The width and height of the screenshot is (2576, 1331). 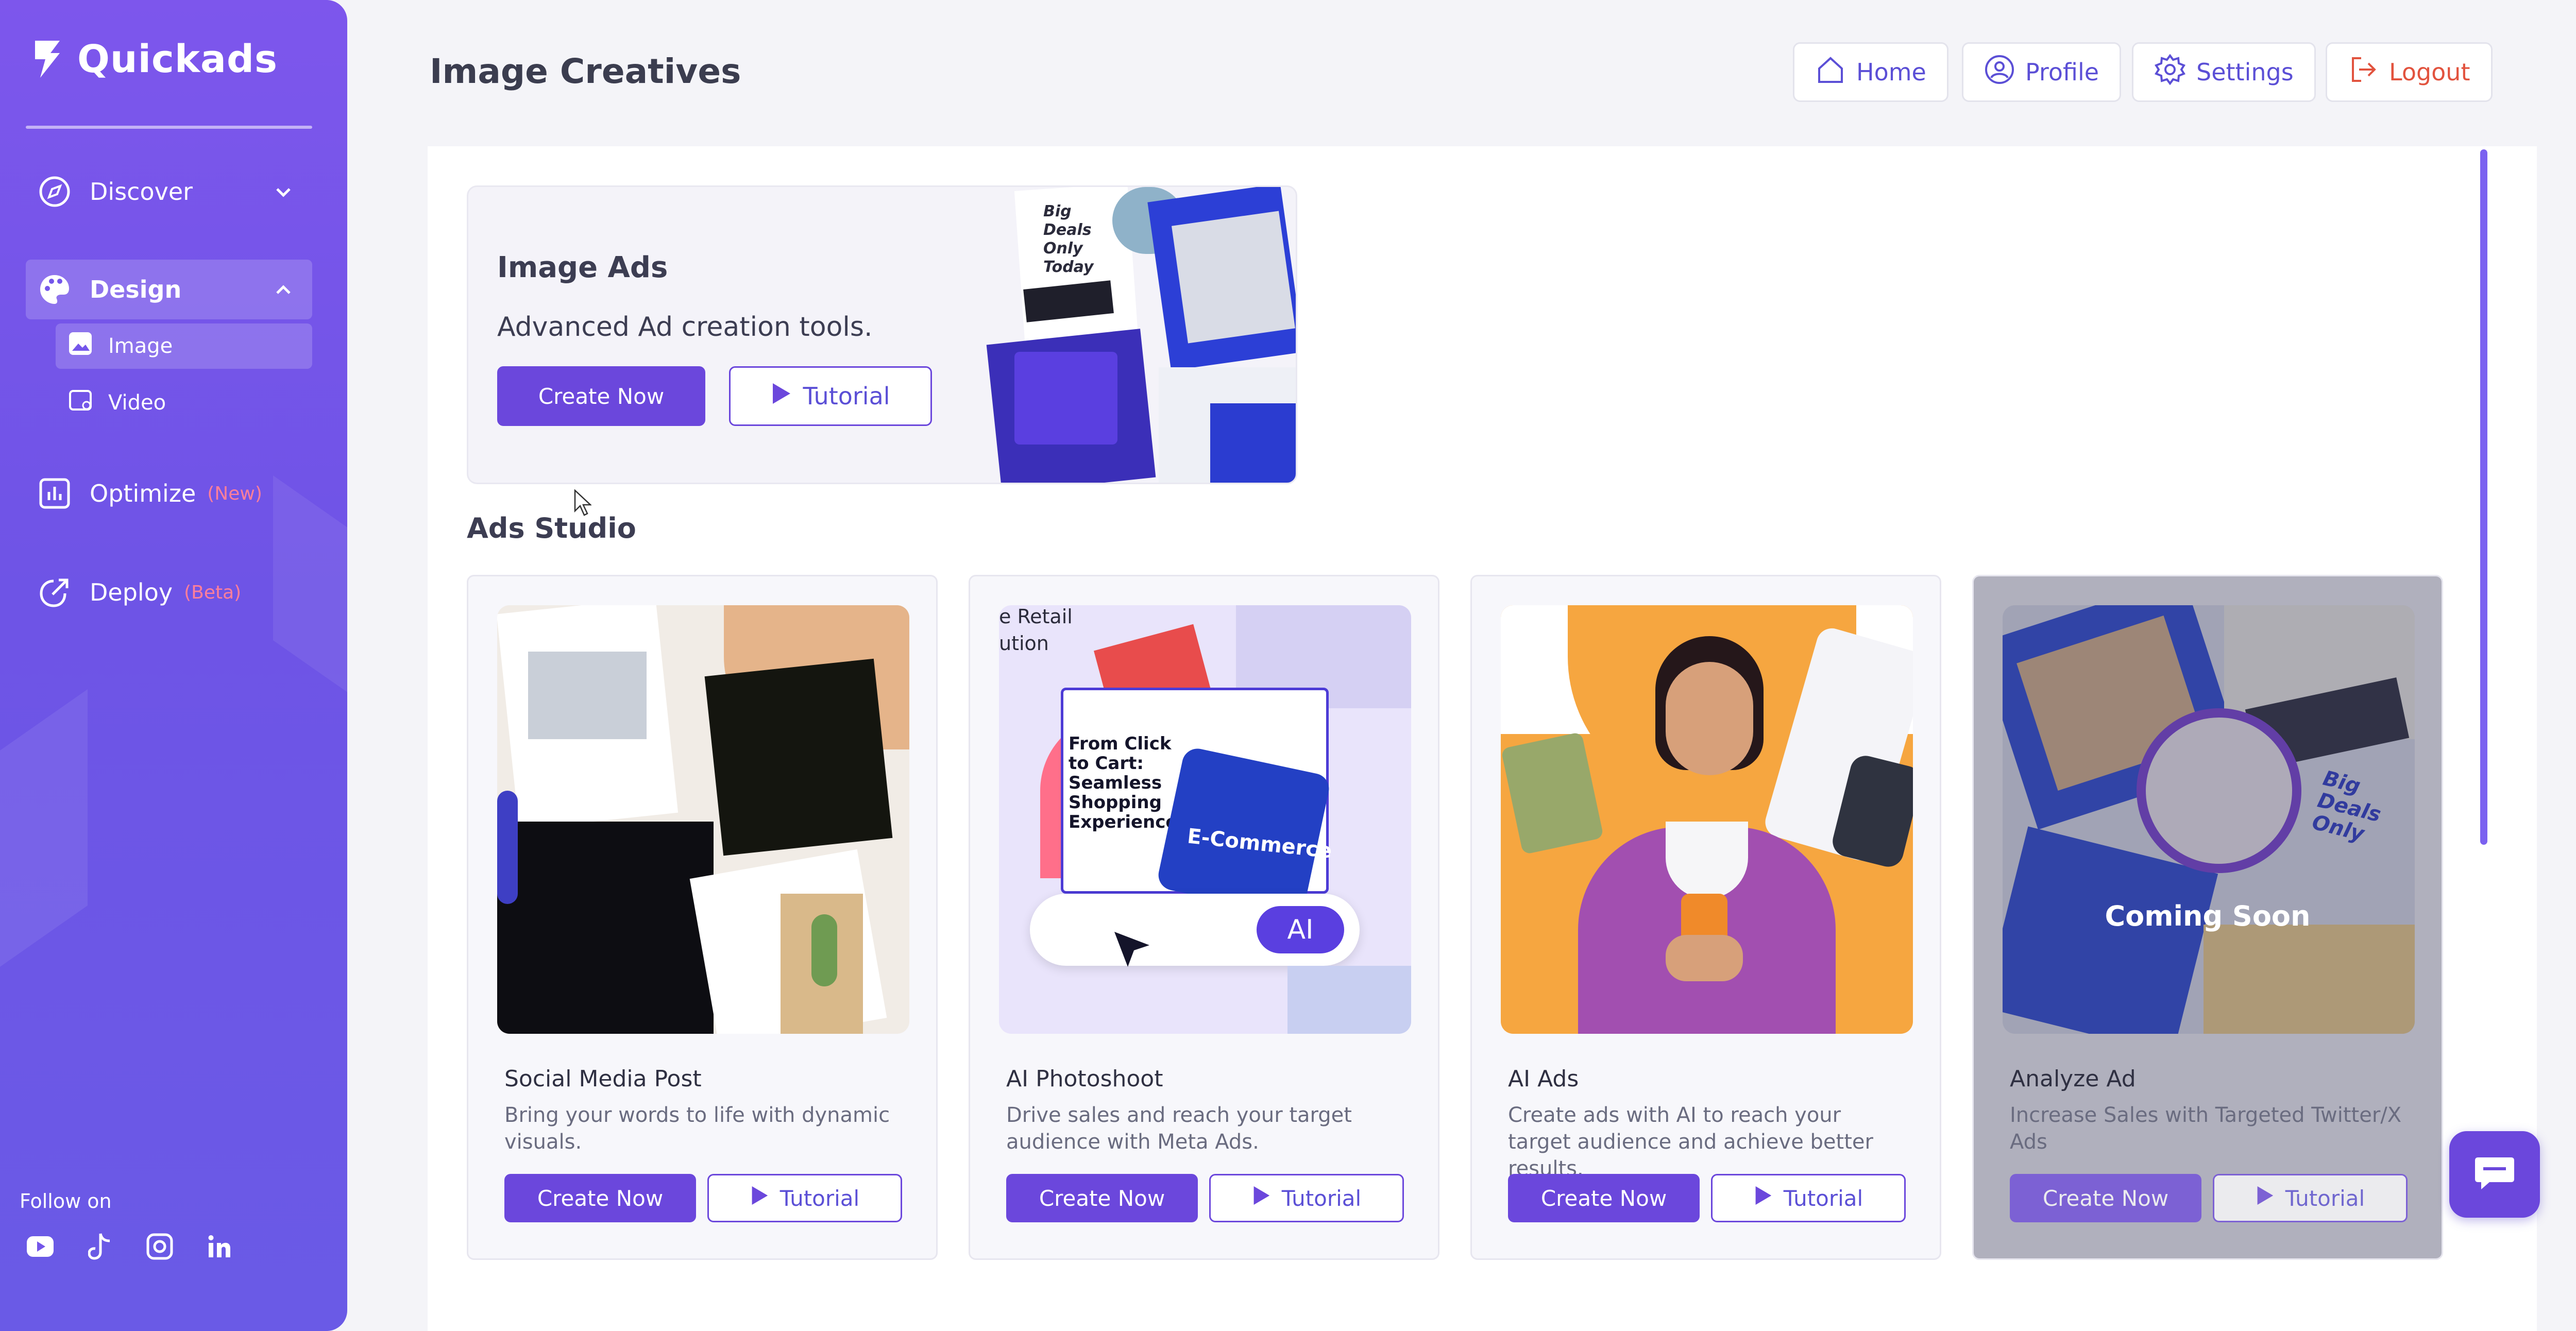 What do you see at coordinates (1300, 929) in the screenshot?
I see `ai-badge: AI` at bounding box center [1300, 929].